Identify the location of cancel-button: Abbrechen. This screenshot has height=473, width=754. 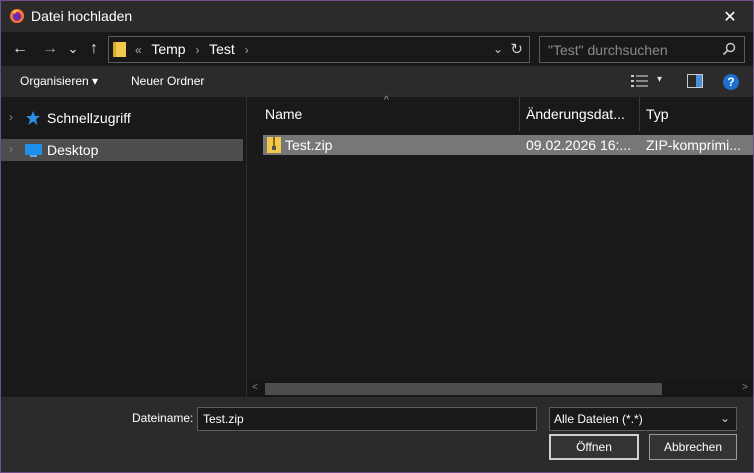
(693, 447).